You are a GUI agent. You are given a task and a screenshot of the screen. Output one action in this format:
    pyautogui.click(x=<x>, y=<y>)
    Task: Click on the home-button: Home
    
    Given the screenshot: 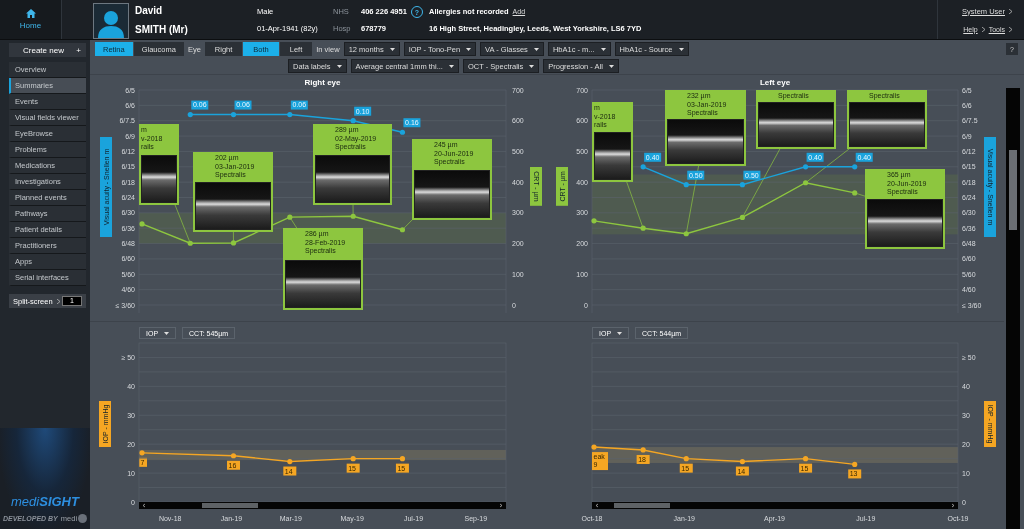 What is the action you would take?
    pyautogui.click(x=31, y=19)
    